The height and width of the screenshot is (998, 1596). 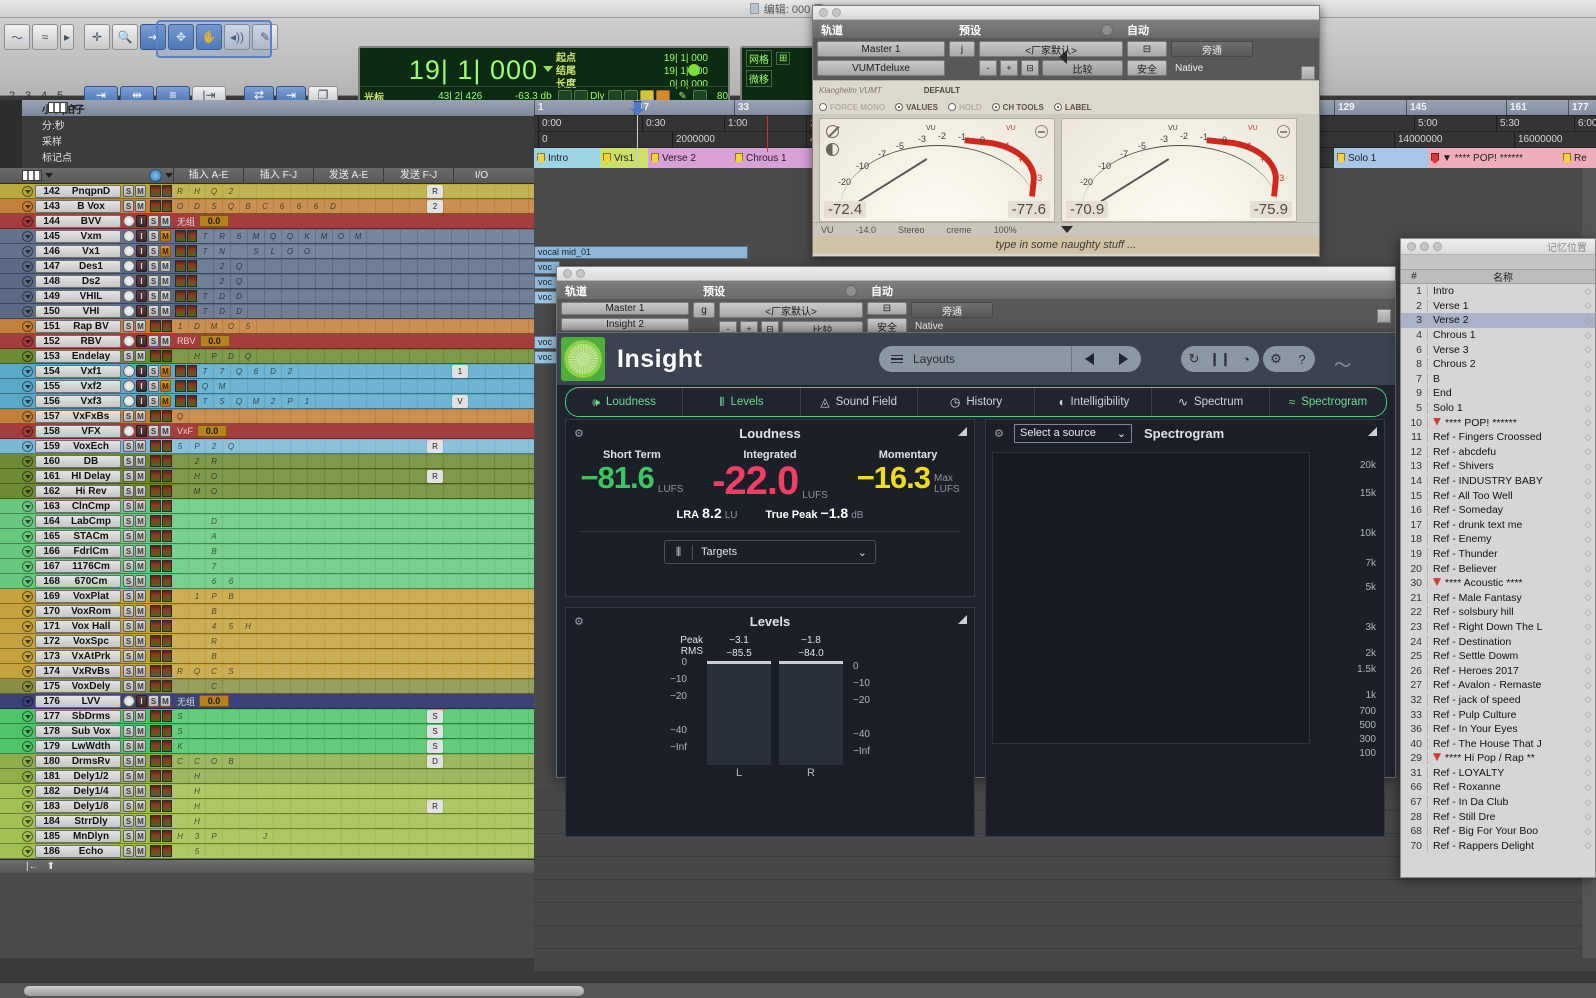 What do you see at coordinates (836, 12) in the screenshot?
I see `minimize-icon` at bounding box center [836, 12].